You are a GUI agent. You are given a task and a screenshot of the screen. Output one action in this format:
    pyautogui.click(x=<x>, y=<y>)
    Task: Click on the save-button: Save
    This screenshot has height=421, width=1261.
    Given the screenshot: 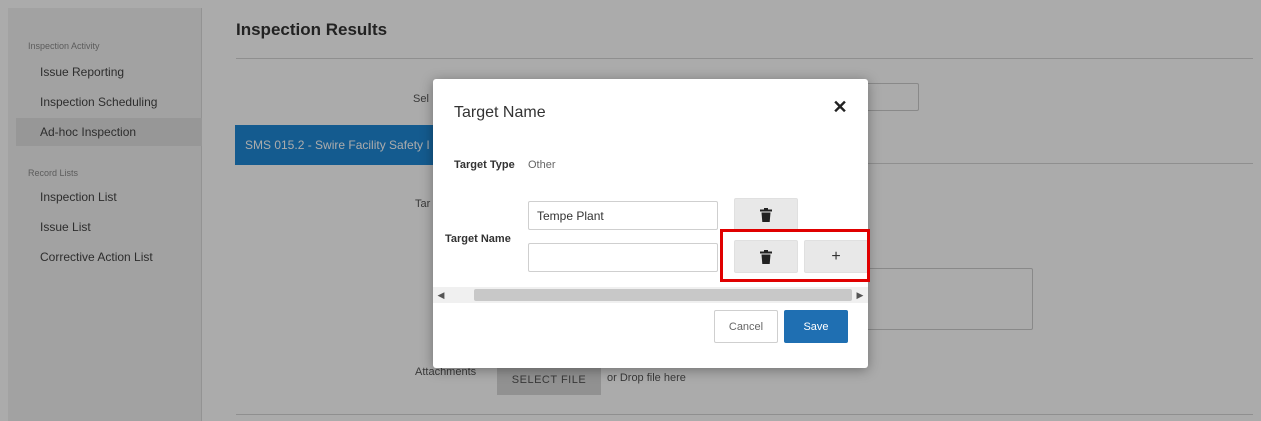 What is the action you would take?
    pyautogui.click(x=816, y=326)
    